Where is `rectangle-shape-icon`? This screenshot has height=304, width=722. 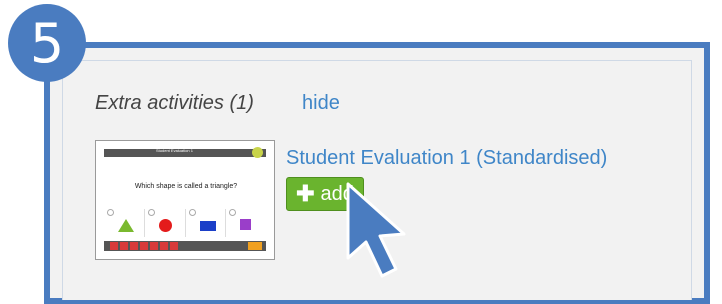 rectangle-shape-icon is located at coordinates (207, 226).